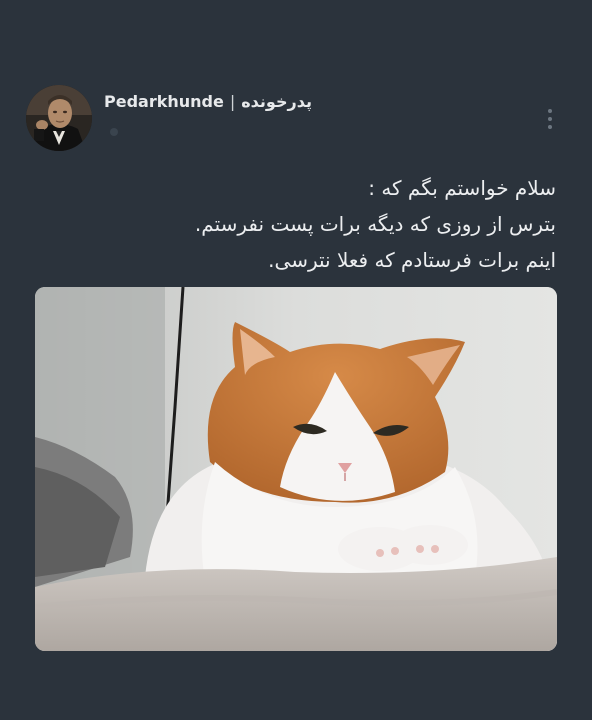 This screenshot has width=592, height=720. What do you see at coordinates (276, 101) in the screenshot?
I see `persian-name: پدرخونده` at bounding box center [276, 101].